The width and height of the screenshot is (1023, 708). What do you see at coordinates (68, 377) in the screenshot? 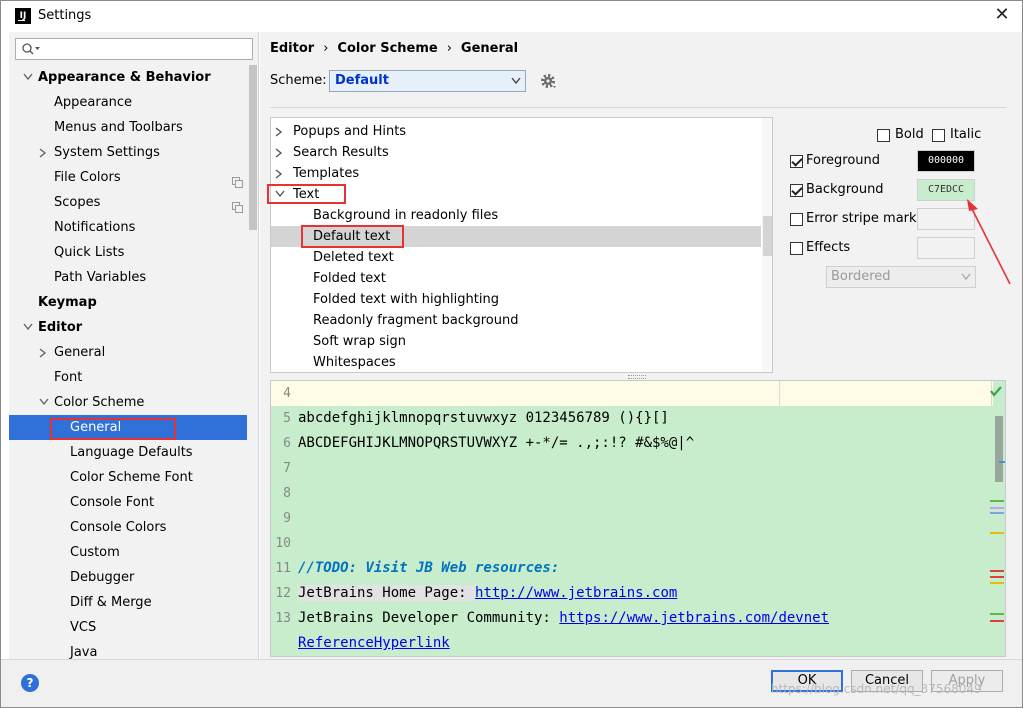
I see `sidebar-item-label: Font` at bounding box center [68, 377].